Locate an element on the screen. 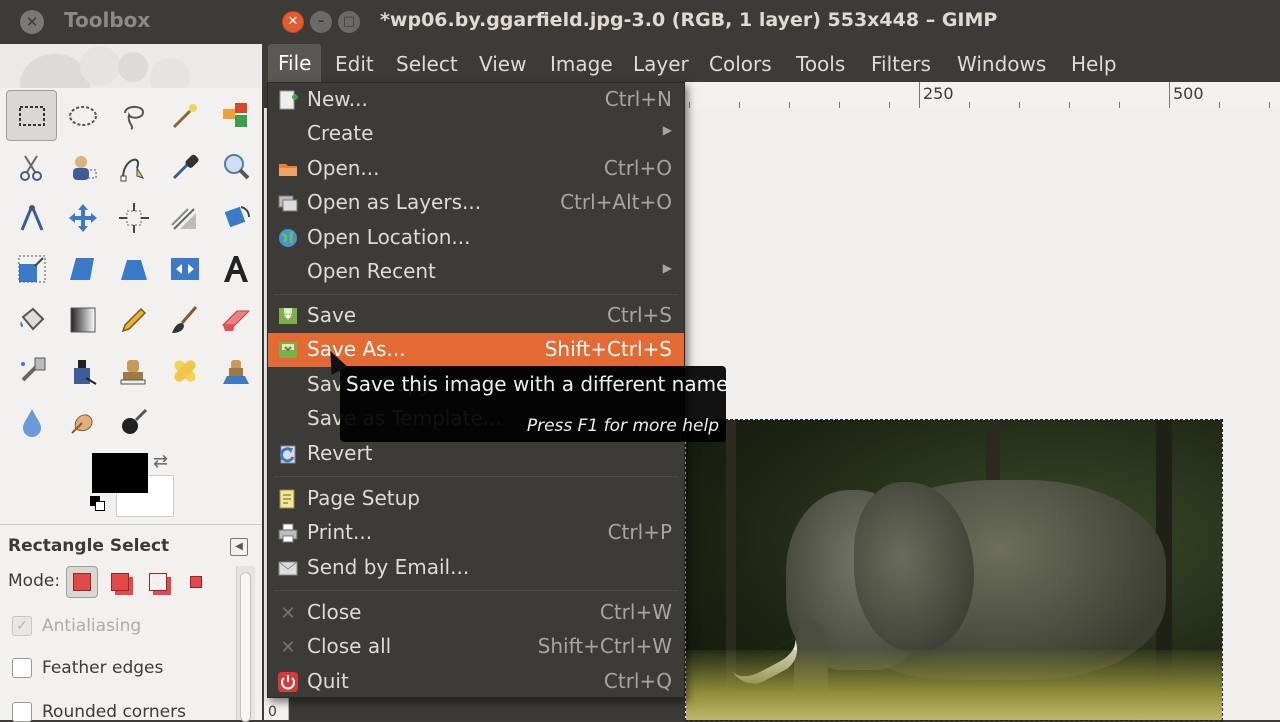  menu-help: Help is located at coordinates (1094, 64).